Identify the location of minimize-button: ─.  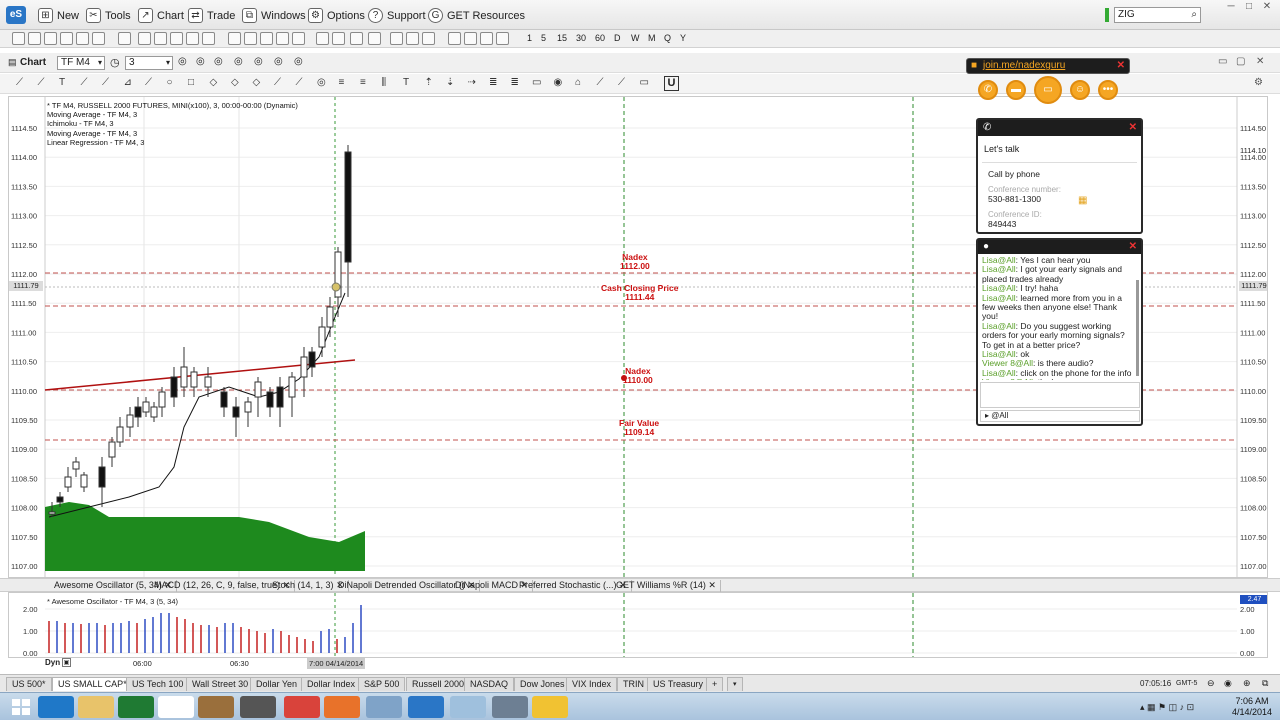
(1231, 7).